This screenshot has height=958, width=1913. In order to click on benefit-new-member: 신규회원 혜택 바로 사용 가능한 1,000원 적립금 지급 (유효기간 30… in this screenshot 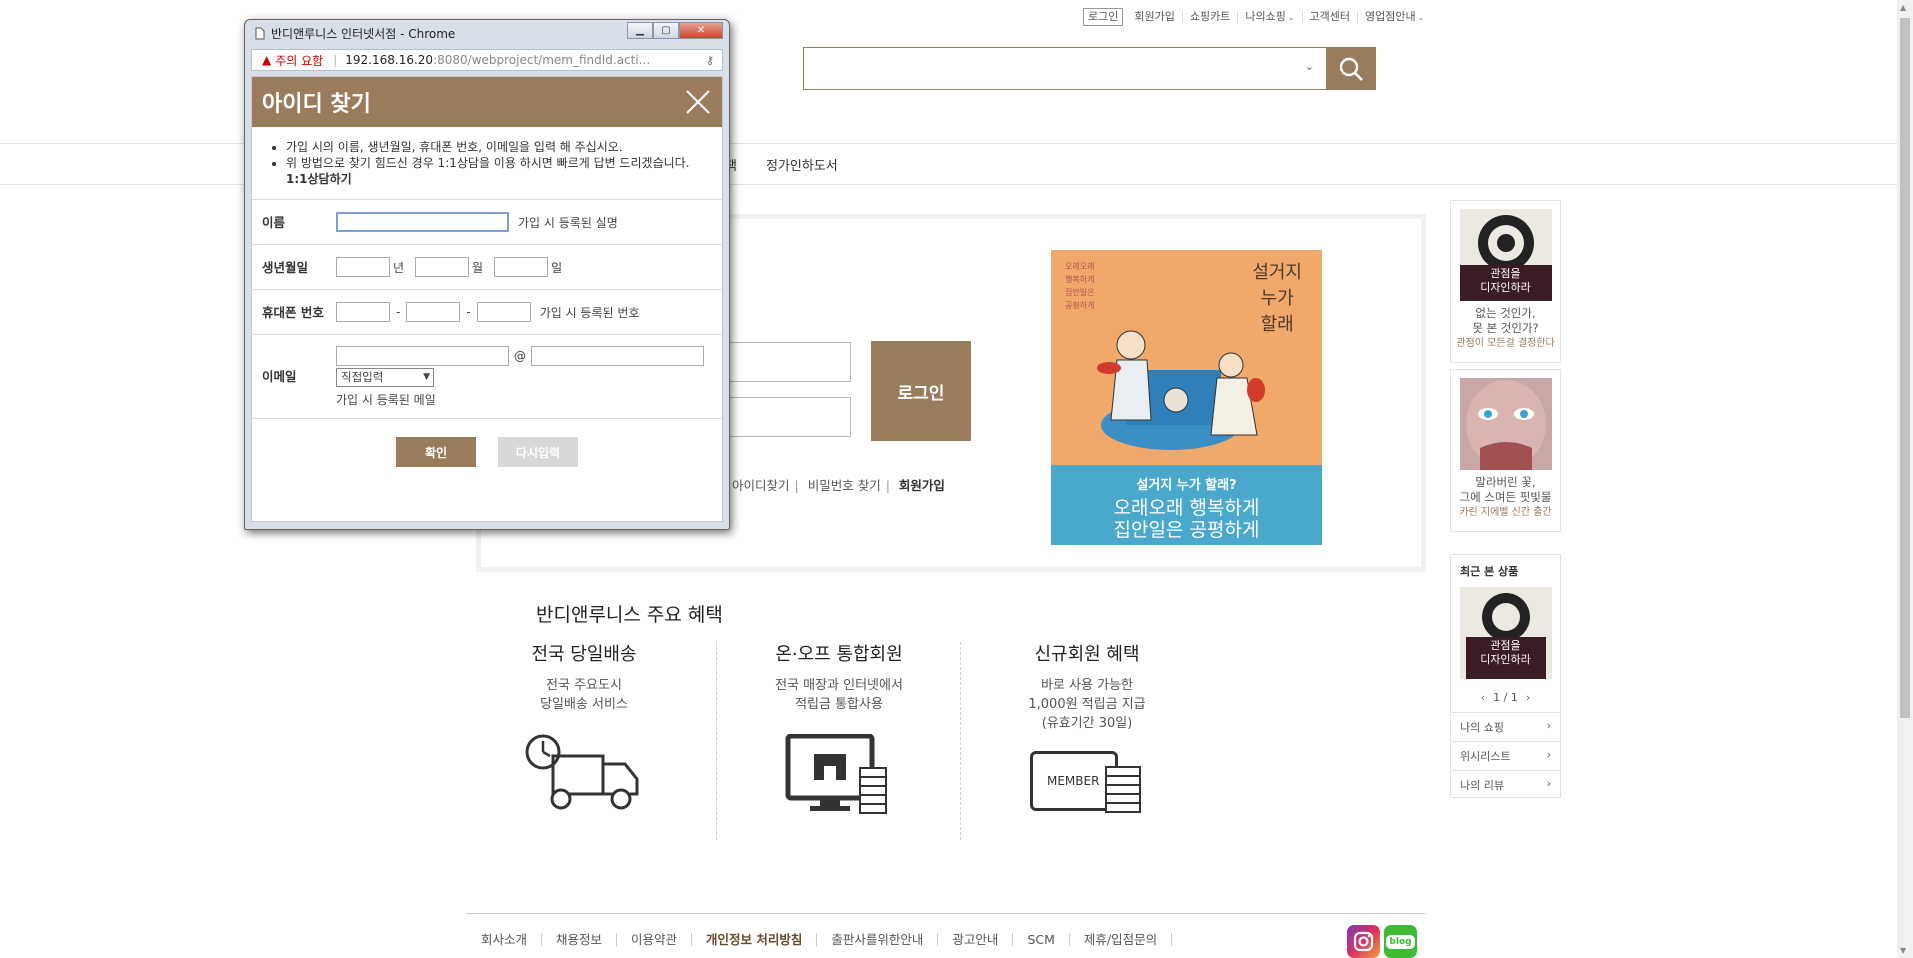, I will do `click(1087, 728)`.